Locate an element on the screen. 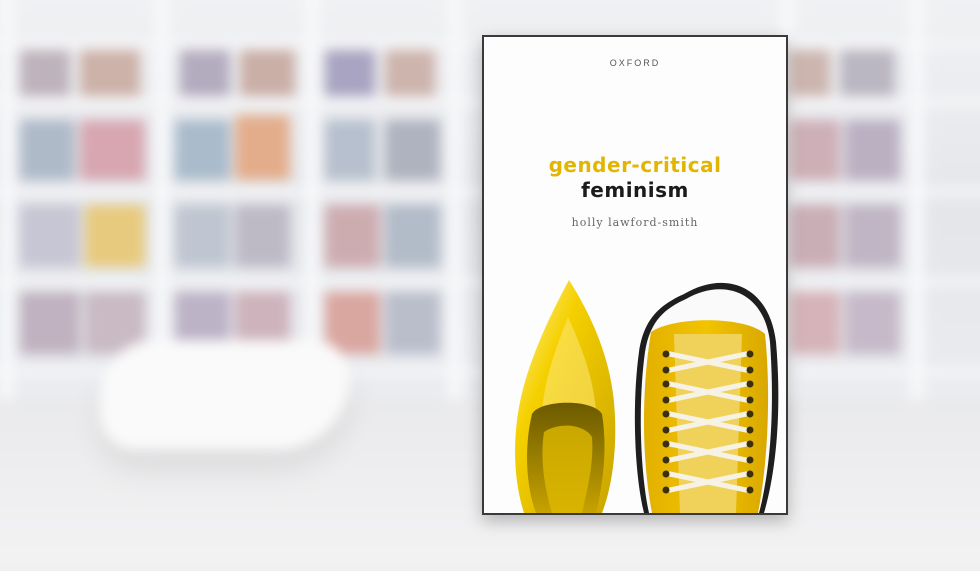 The image size is (980, 571). high-heel-shoe-image is located at coordinates (565, 396).